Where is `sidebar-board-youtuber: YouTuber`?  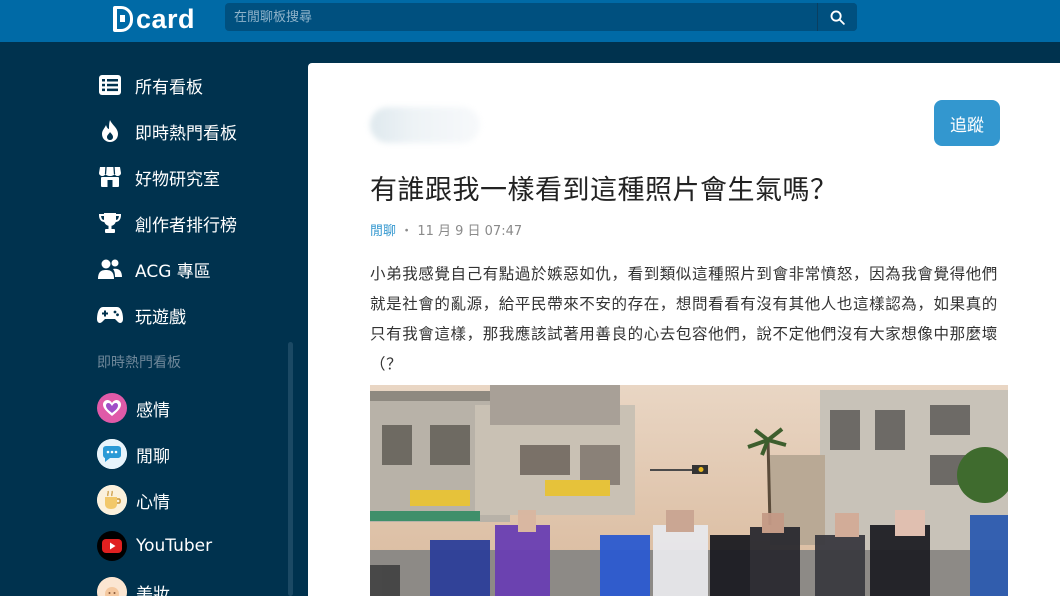 sidebar-board-youtuber: YouTuber is located at coordinates (154, 546).